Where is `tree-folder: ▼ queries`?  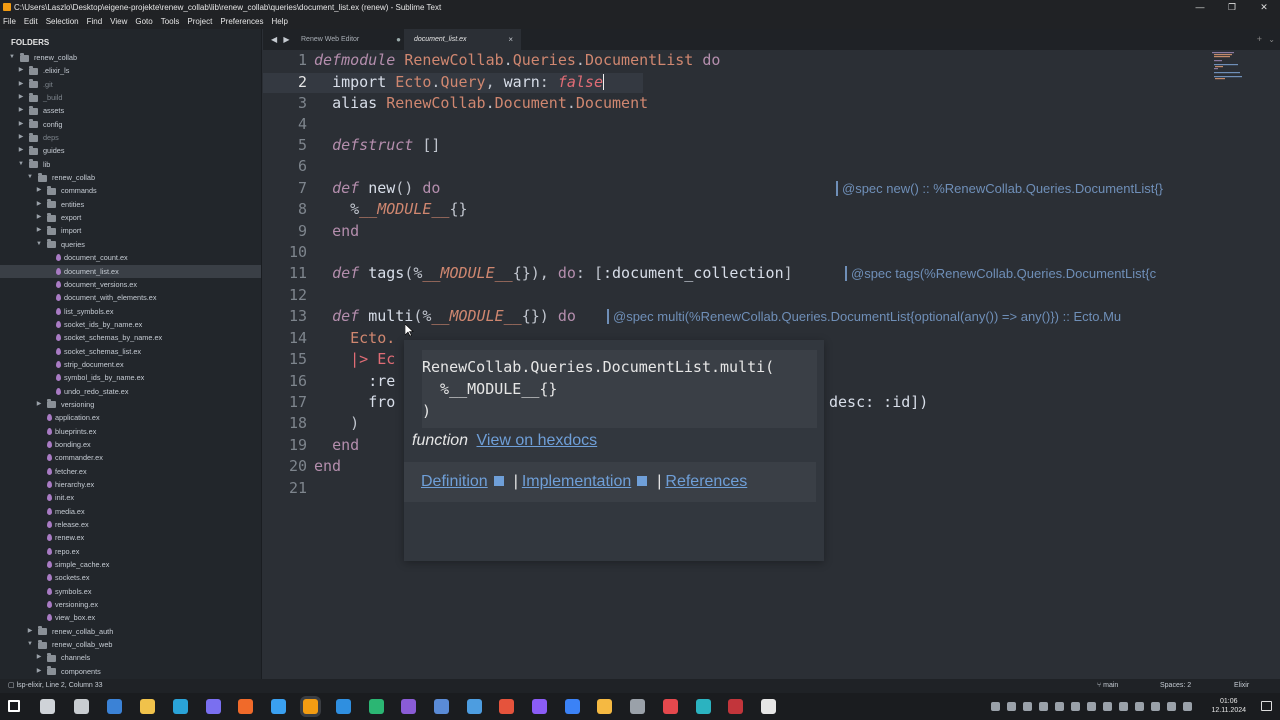 tree-folder: ▼ queries is located at coordinates (130, 244).